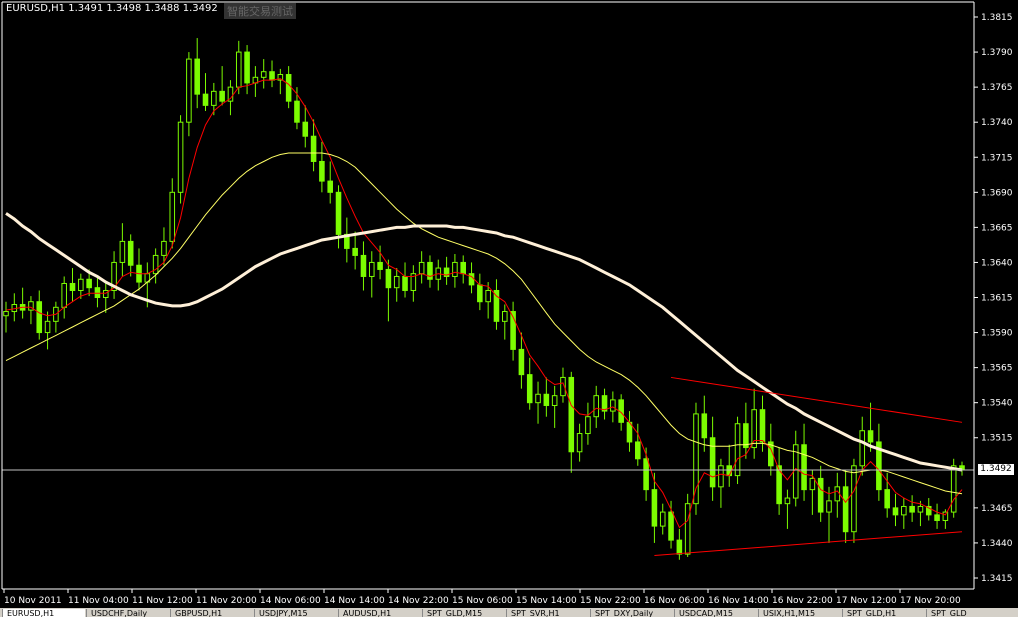 The width and height of the screenshot is (1018, 617). I want to click on chart-tab: AUDUSD,H1, so click(379, 613).